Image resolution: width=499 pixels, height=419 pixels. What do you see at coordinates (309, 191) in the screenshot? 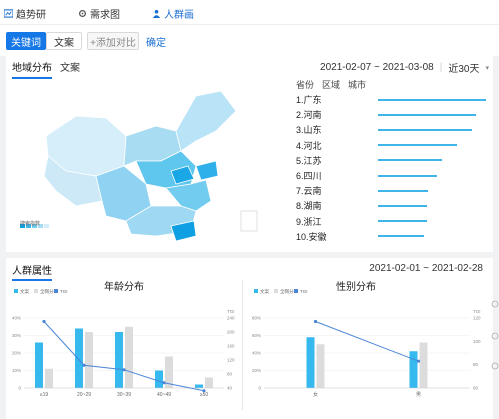
I see `rank-row-label: 7.云南` at bounding box center [309, 191].